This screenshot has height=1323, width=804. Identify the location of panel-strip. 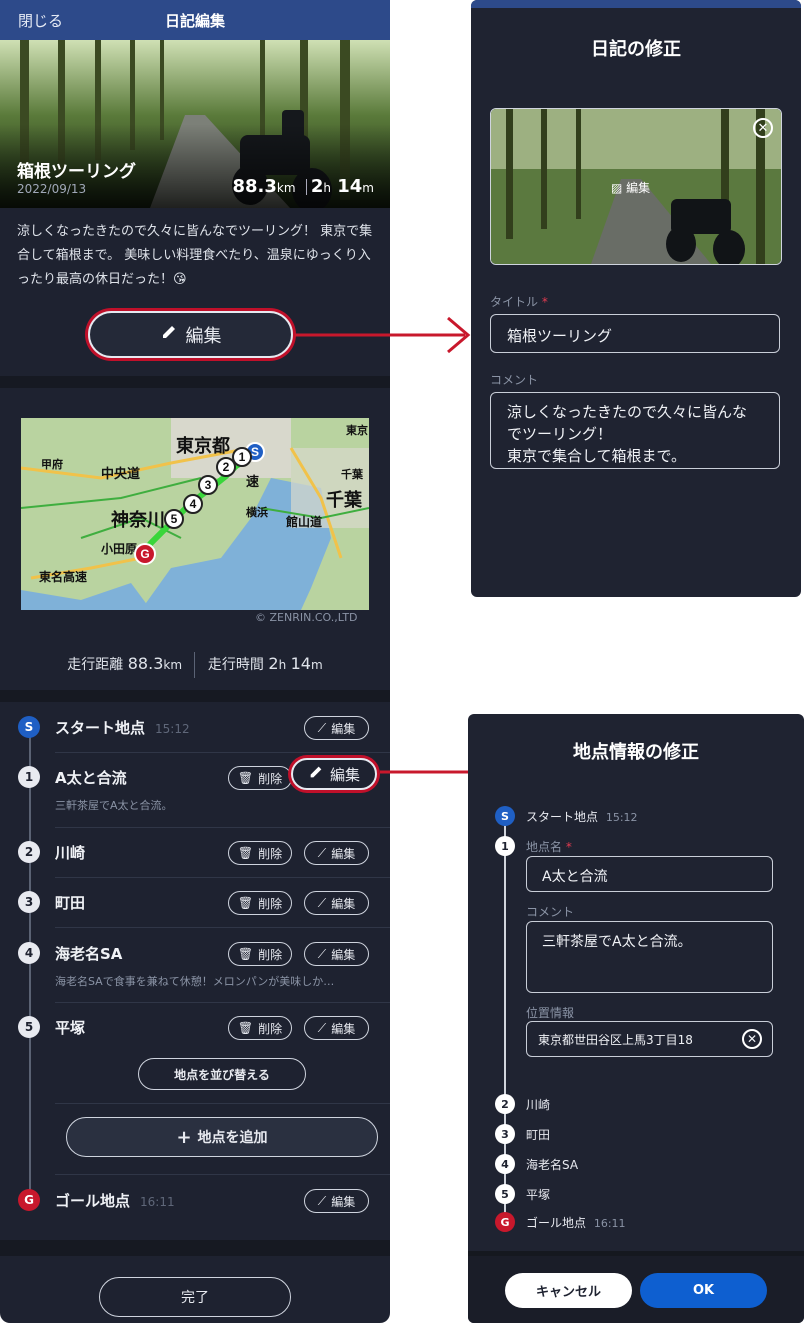
(636, 4).